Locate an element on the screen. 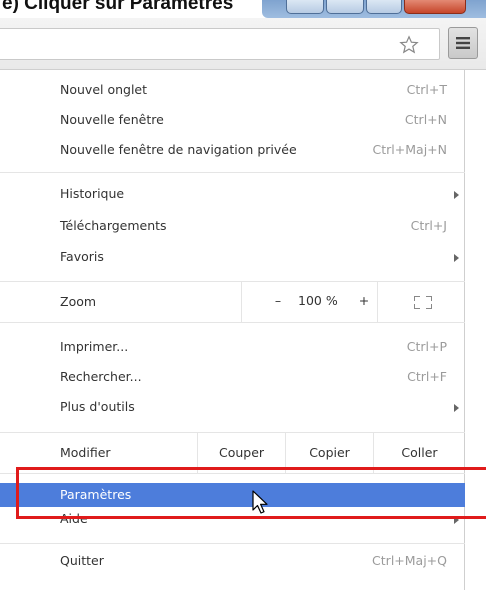  menu-item-history: Historique is located at coordinates (232, 194).